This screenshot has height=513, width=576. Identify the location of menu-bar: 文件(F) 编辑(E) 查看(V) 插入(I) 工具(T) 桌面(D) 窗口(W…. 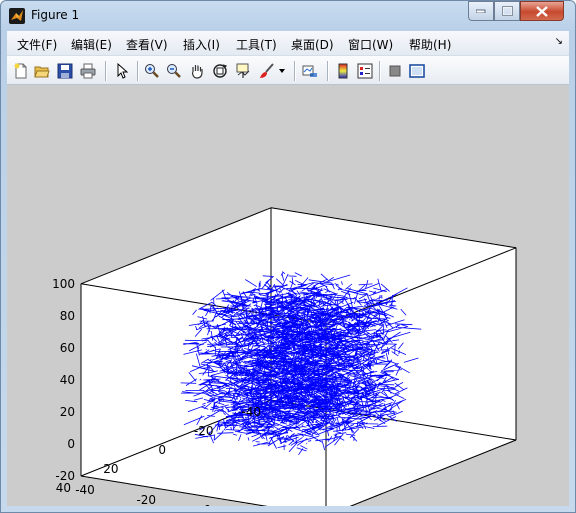
(288, 43).